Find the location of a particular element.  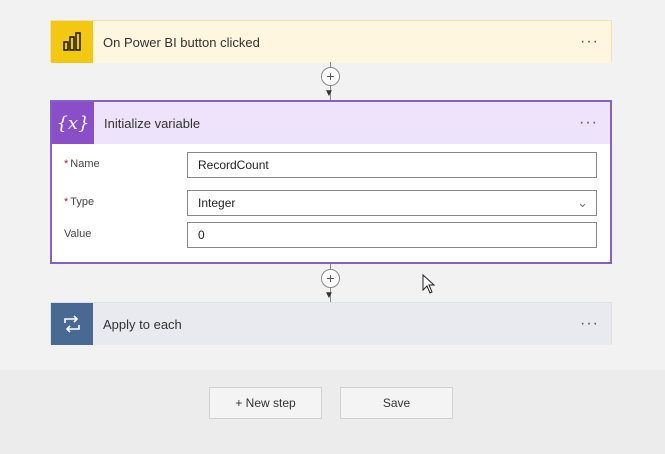

init-header: {x} Initialize variable ··· is located at coordinates (331, 123).